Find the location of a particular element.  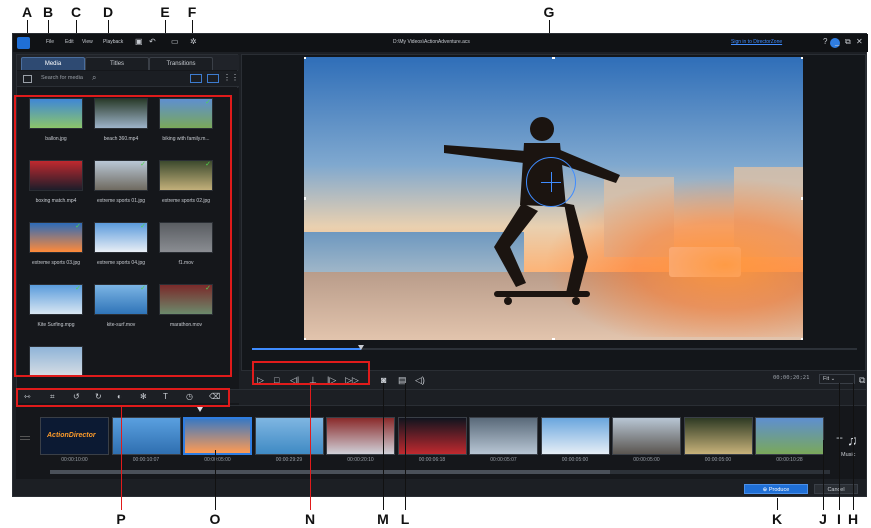

library-tabs: Media Titles Transitions is located at coordinates (128, 62).